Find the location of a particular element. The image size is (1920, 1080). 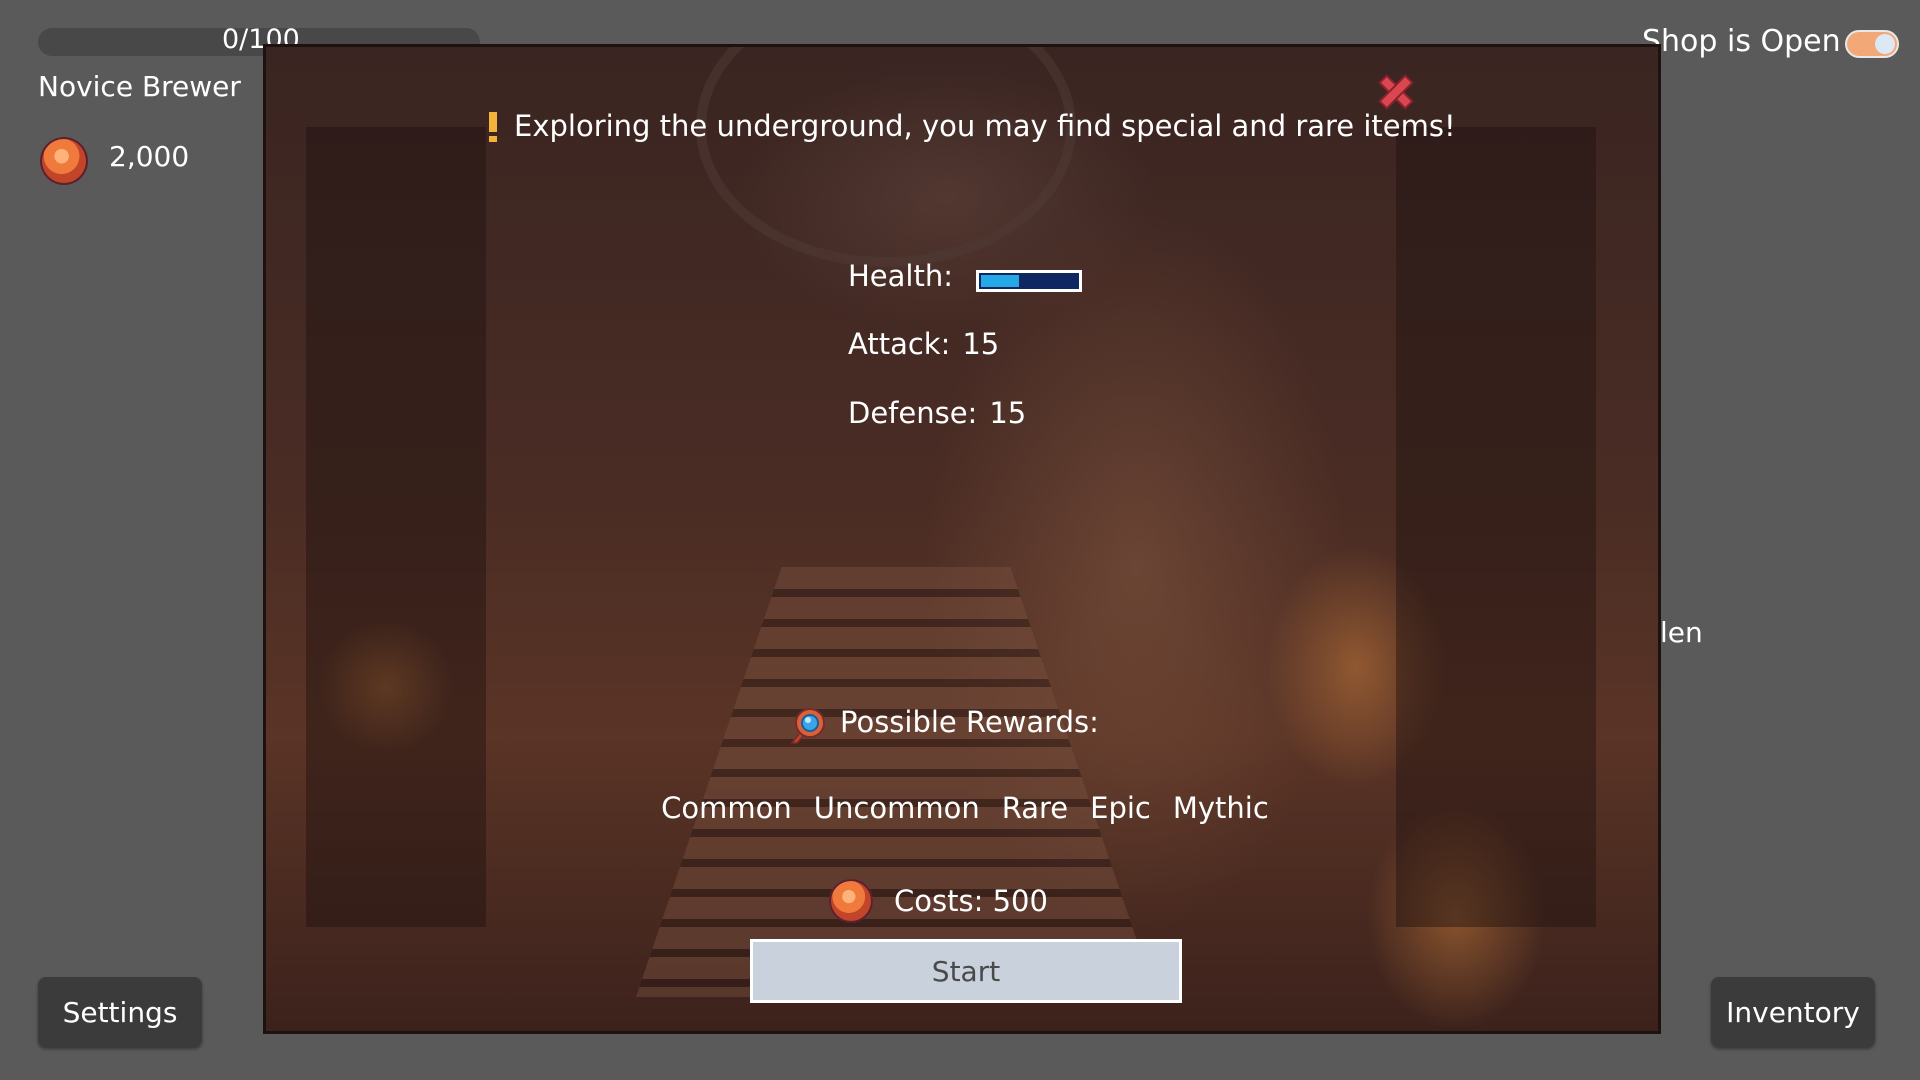

expedition-cost: Costs: 500 is located at coordinates (971, 901).